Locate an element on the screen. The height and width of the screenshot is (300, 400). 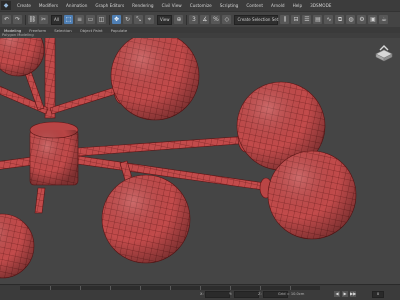
menu-3dsmode: 3DSMODE is located at coordinates (320, 5).